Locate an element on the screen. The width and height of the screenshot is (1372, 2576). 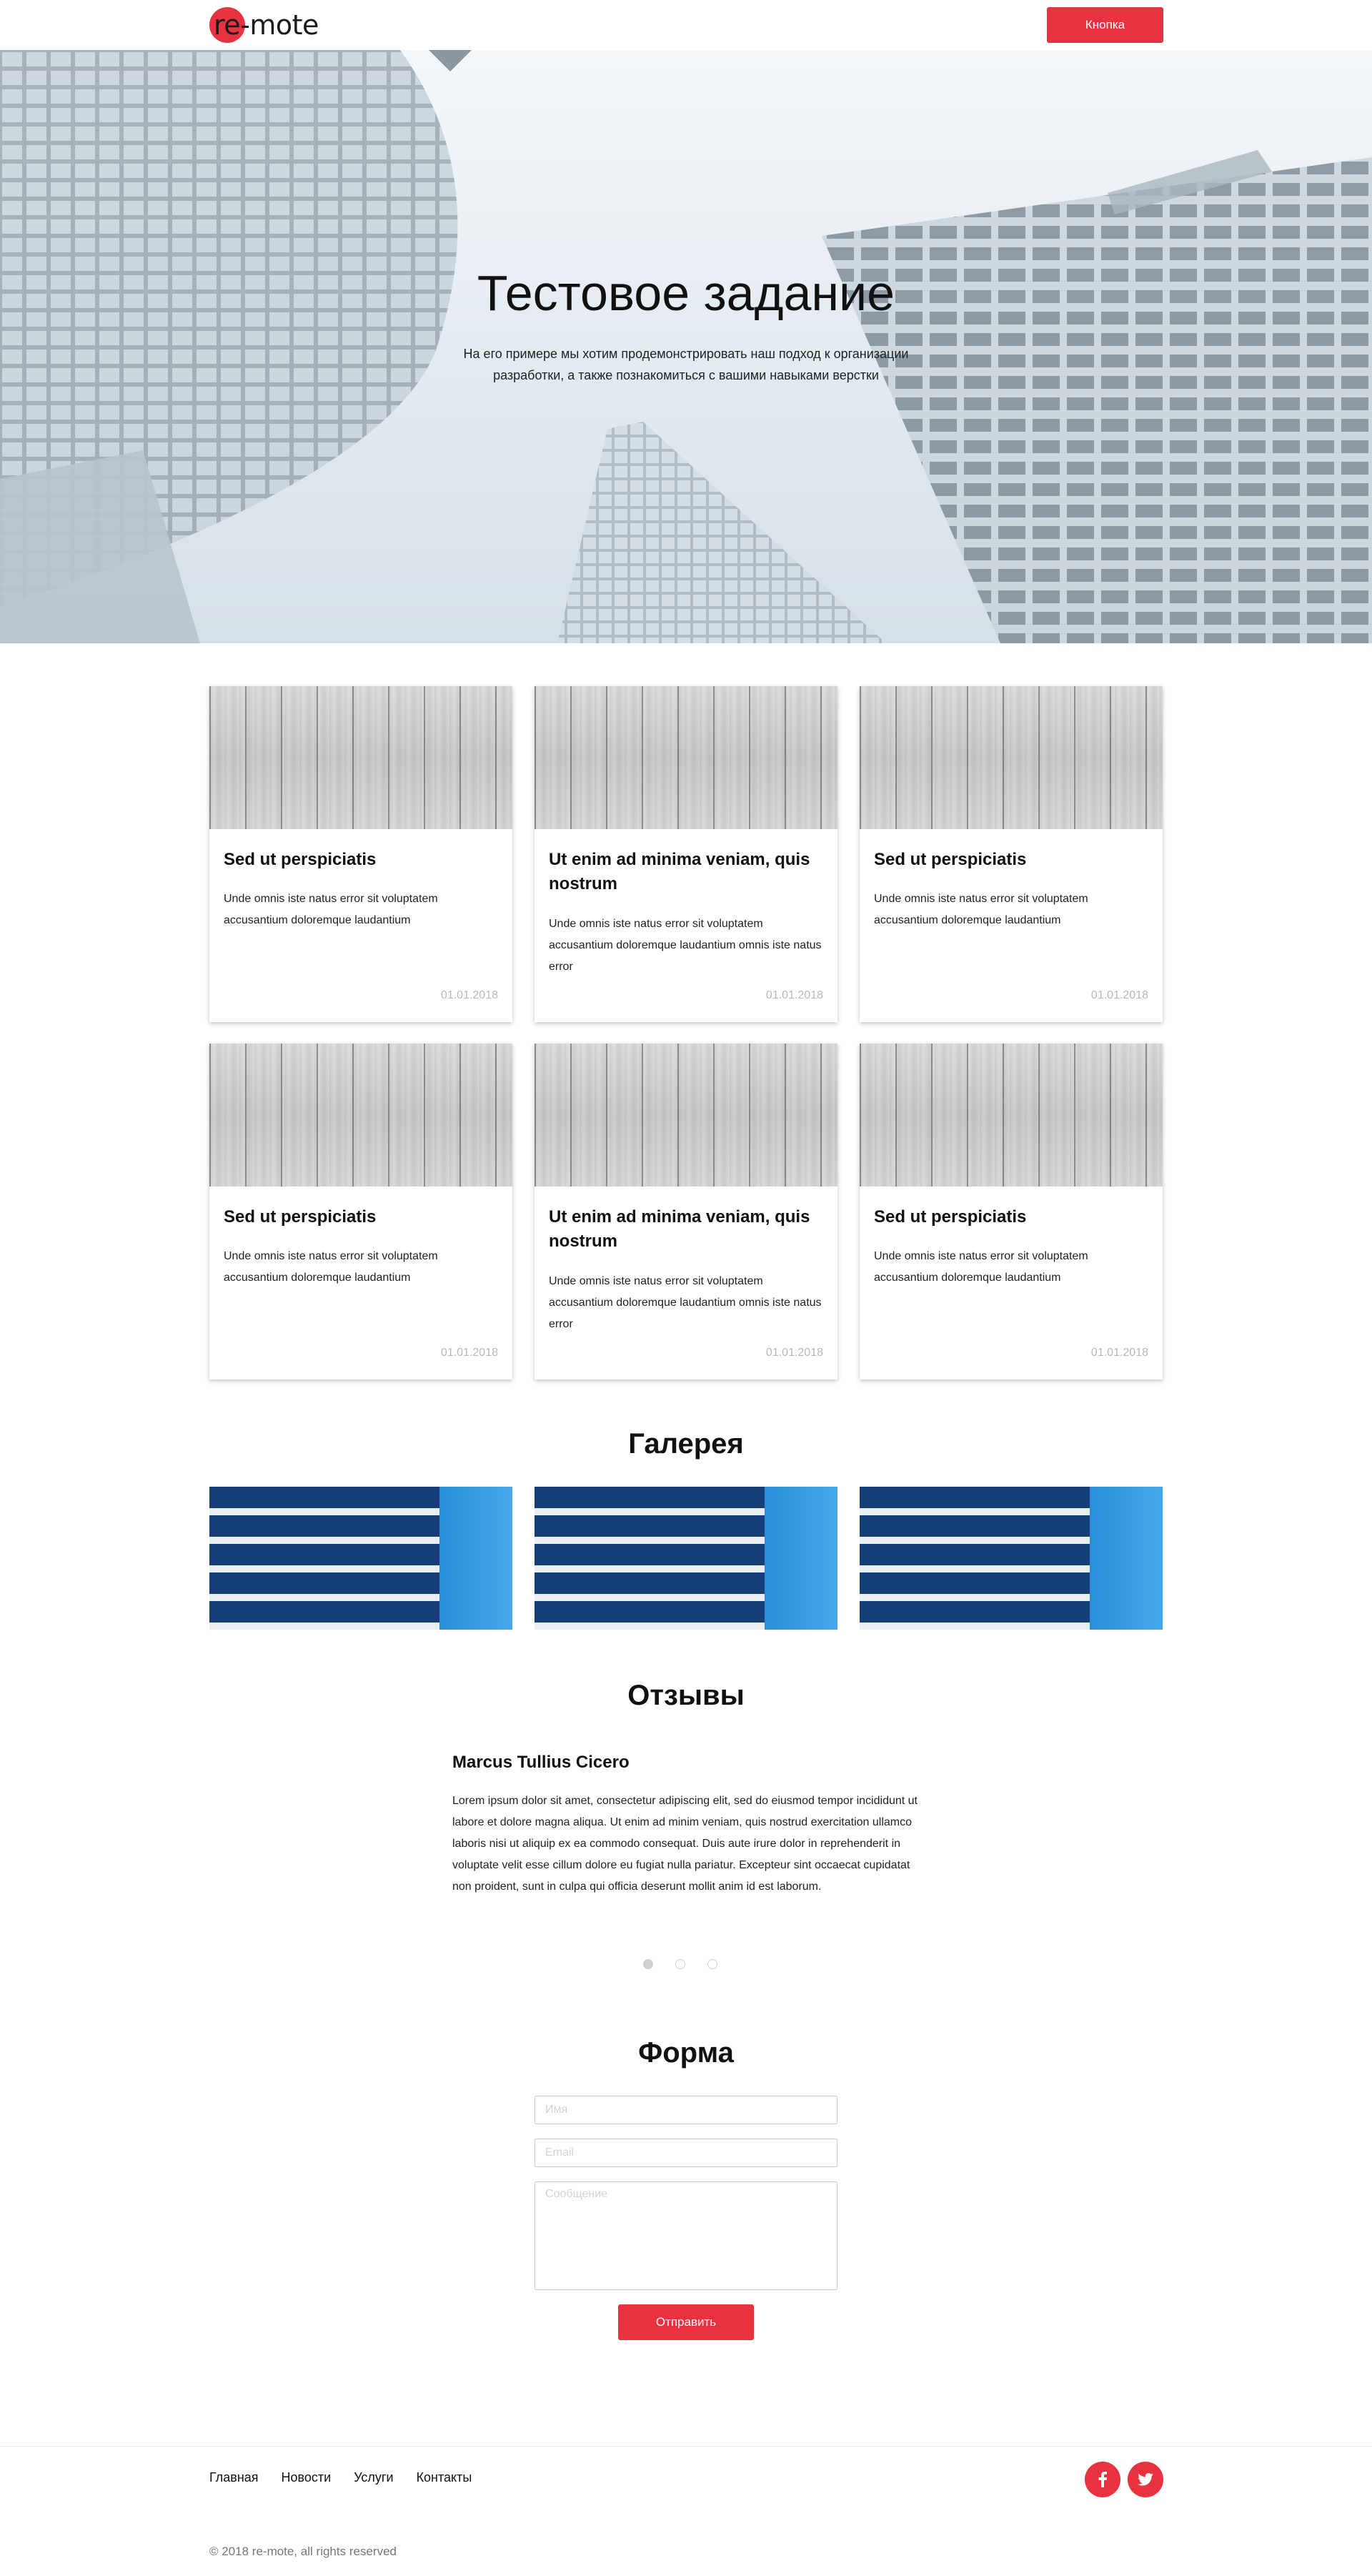
footer-divider is located at coordinates (686, 2446).